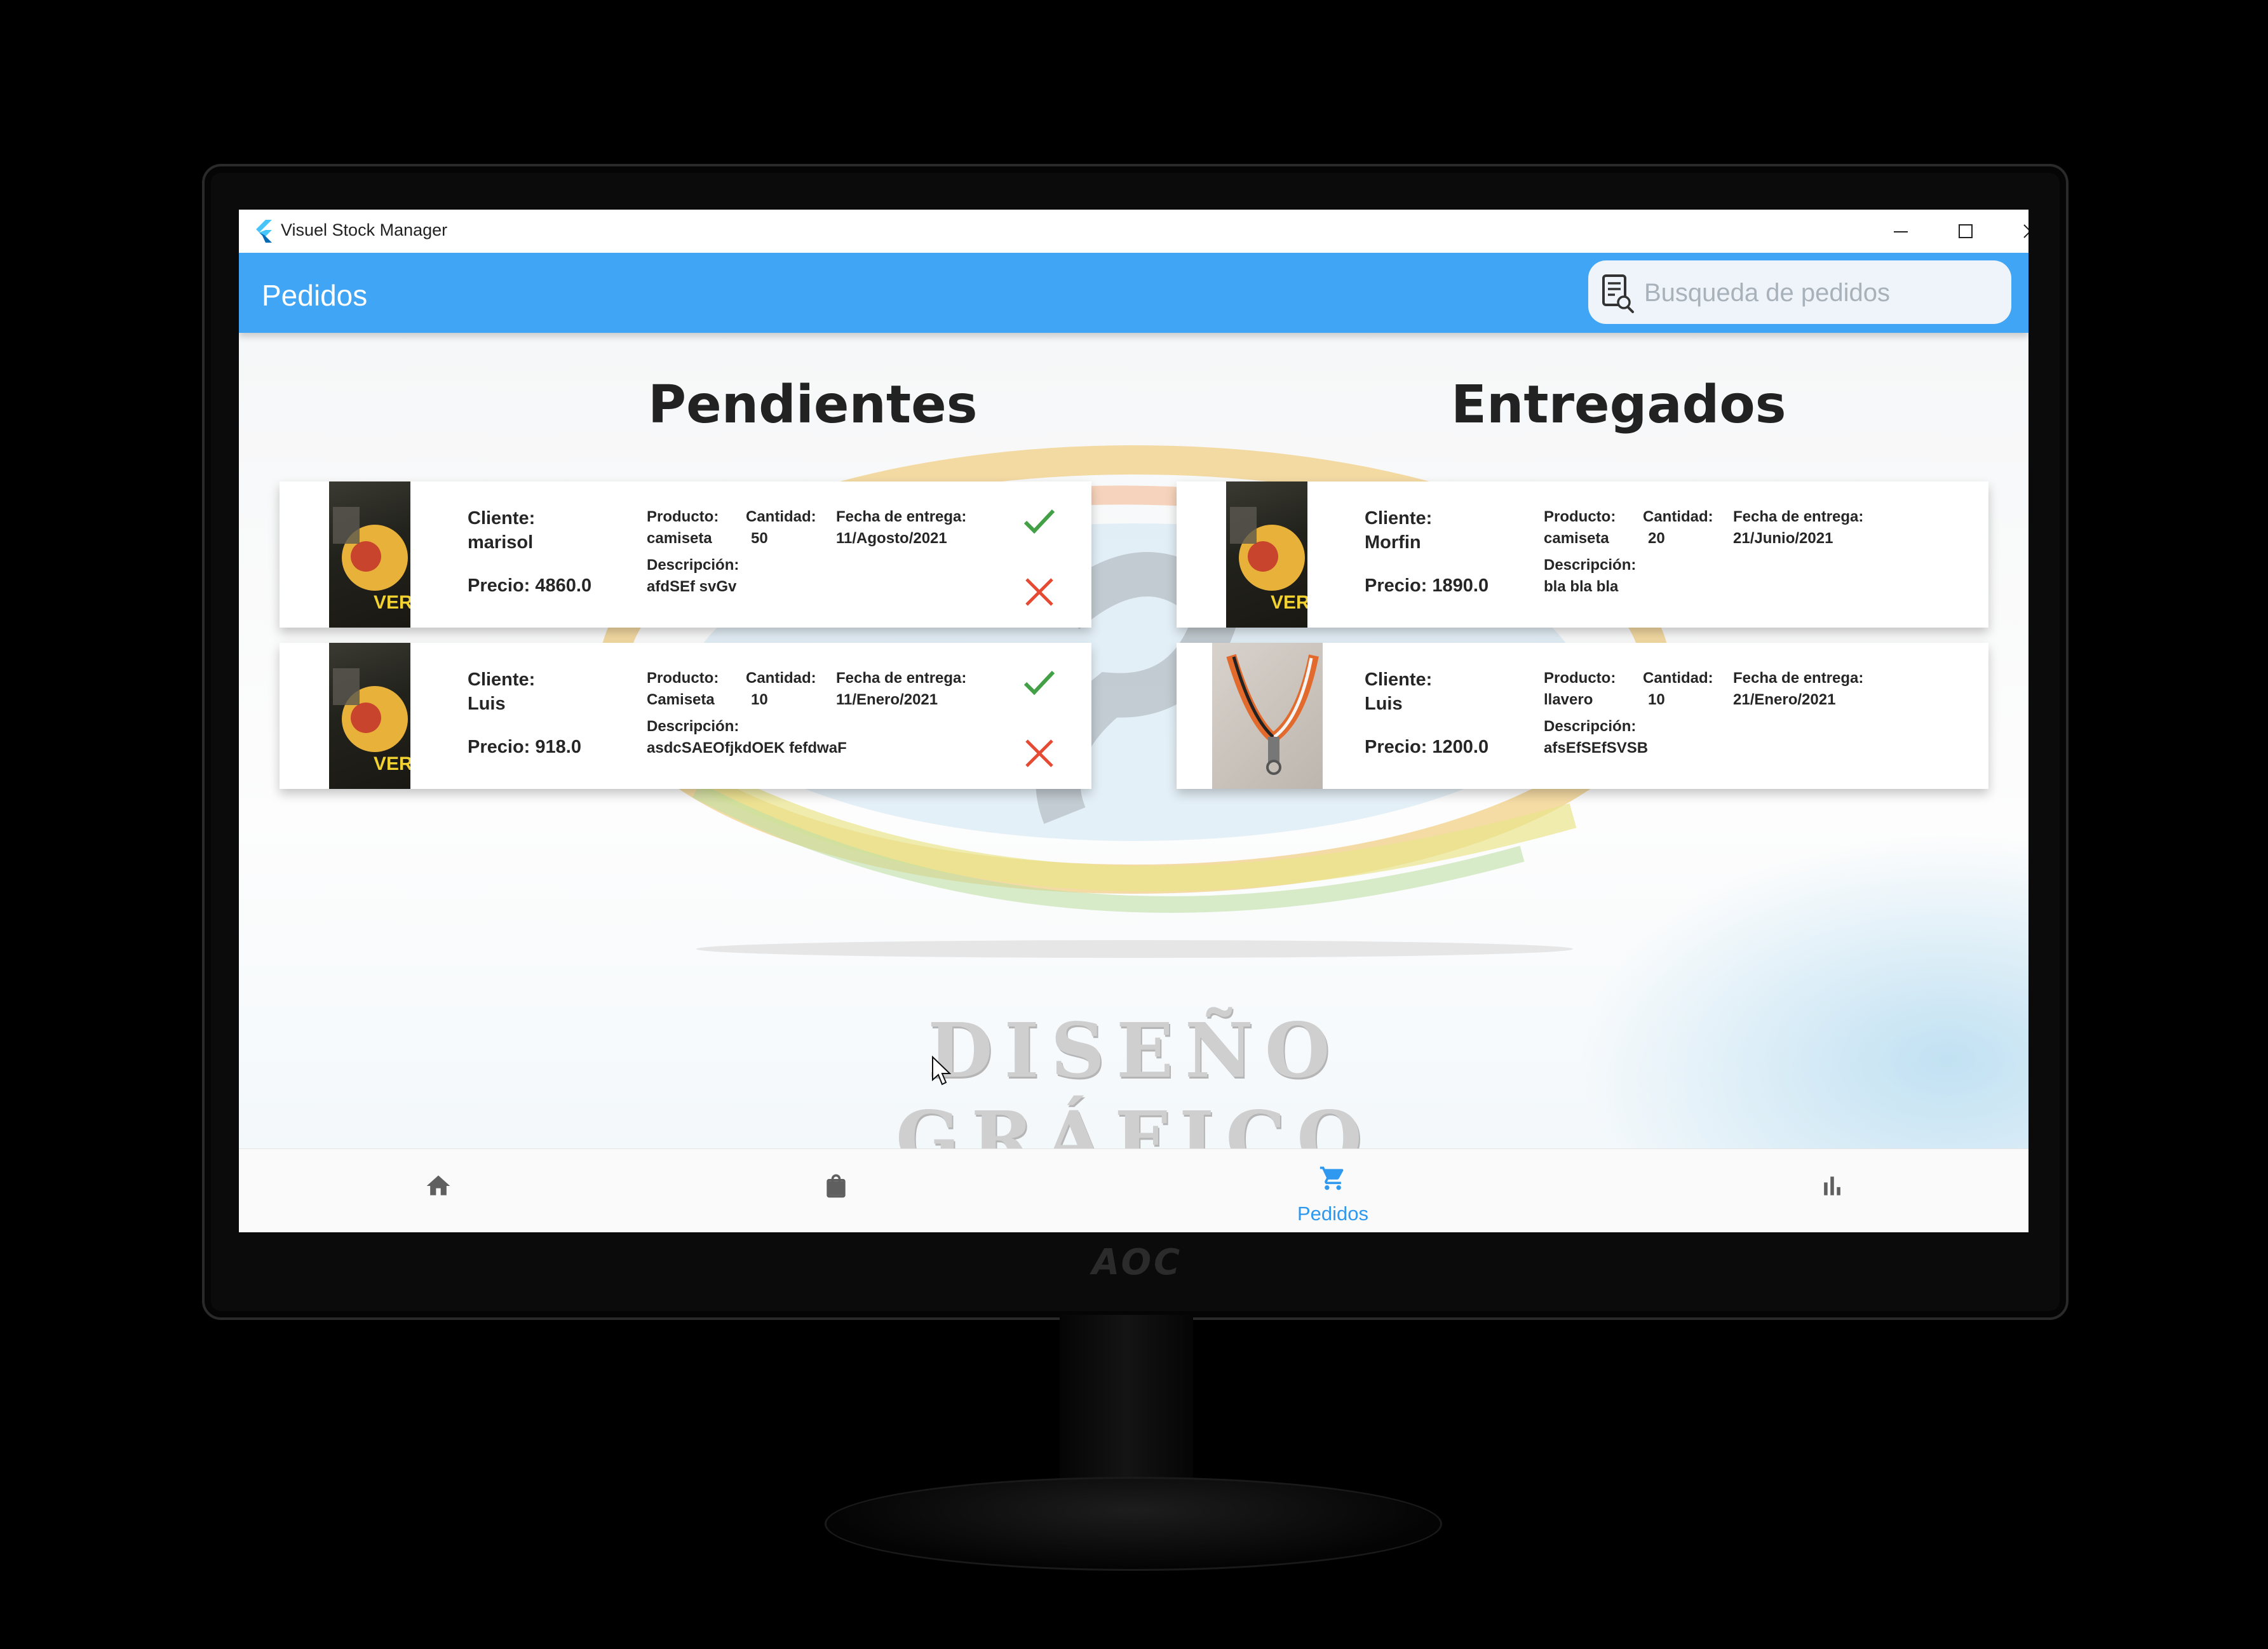 This screenshot has width=2268, height=1649. What do you see at coordinates (1332, 1178) in the screenshot?
I see `shopping-cart-icon` at bounding box center [1332, 1178].